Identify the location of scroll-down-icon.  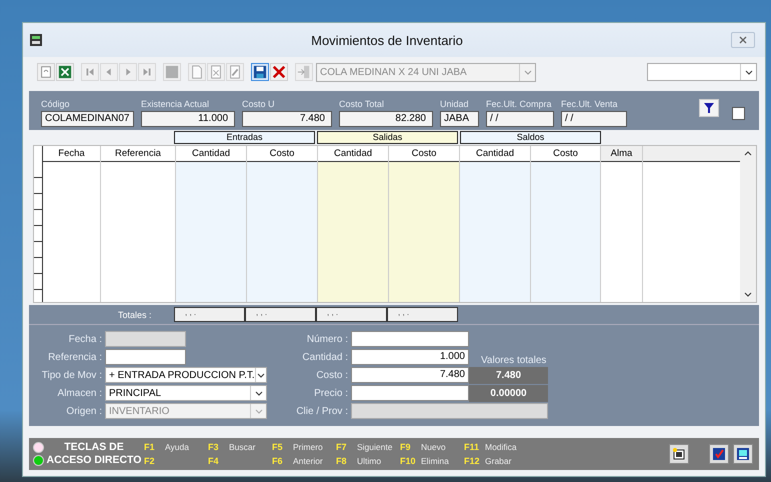
(748, 294).